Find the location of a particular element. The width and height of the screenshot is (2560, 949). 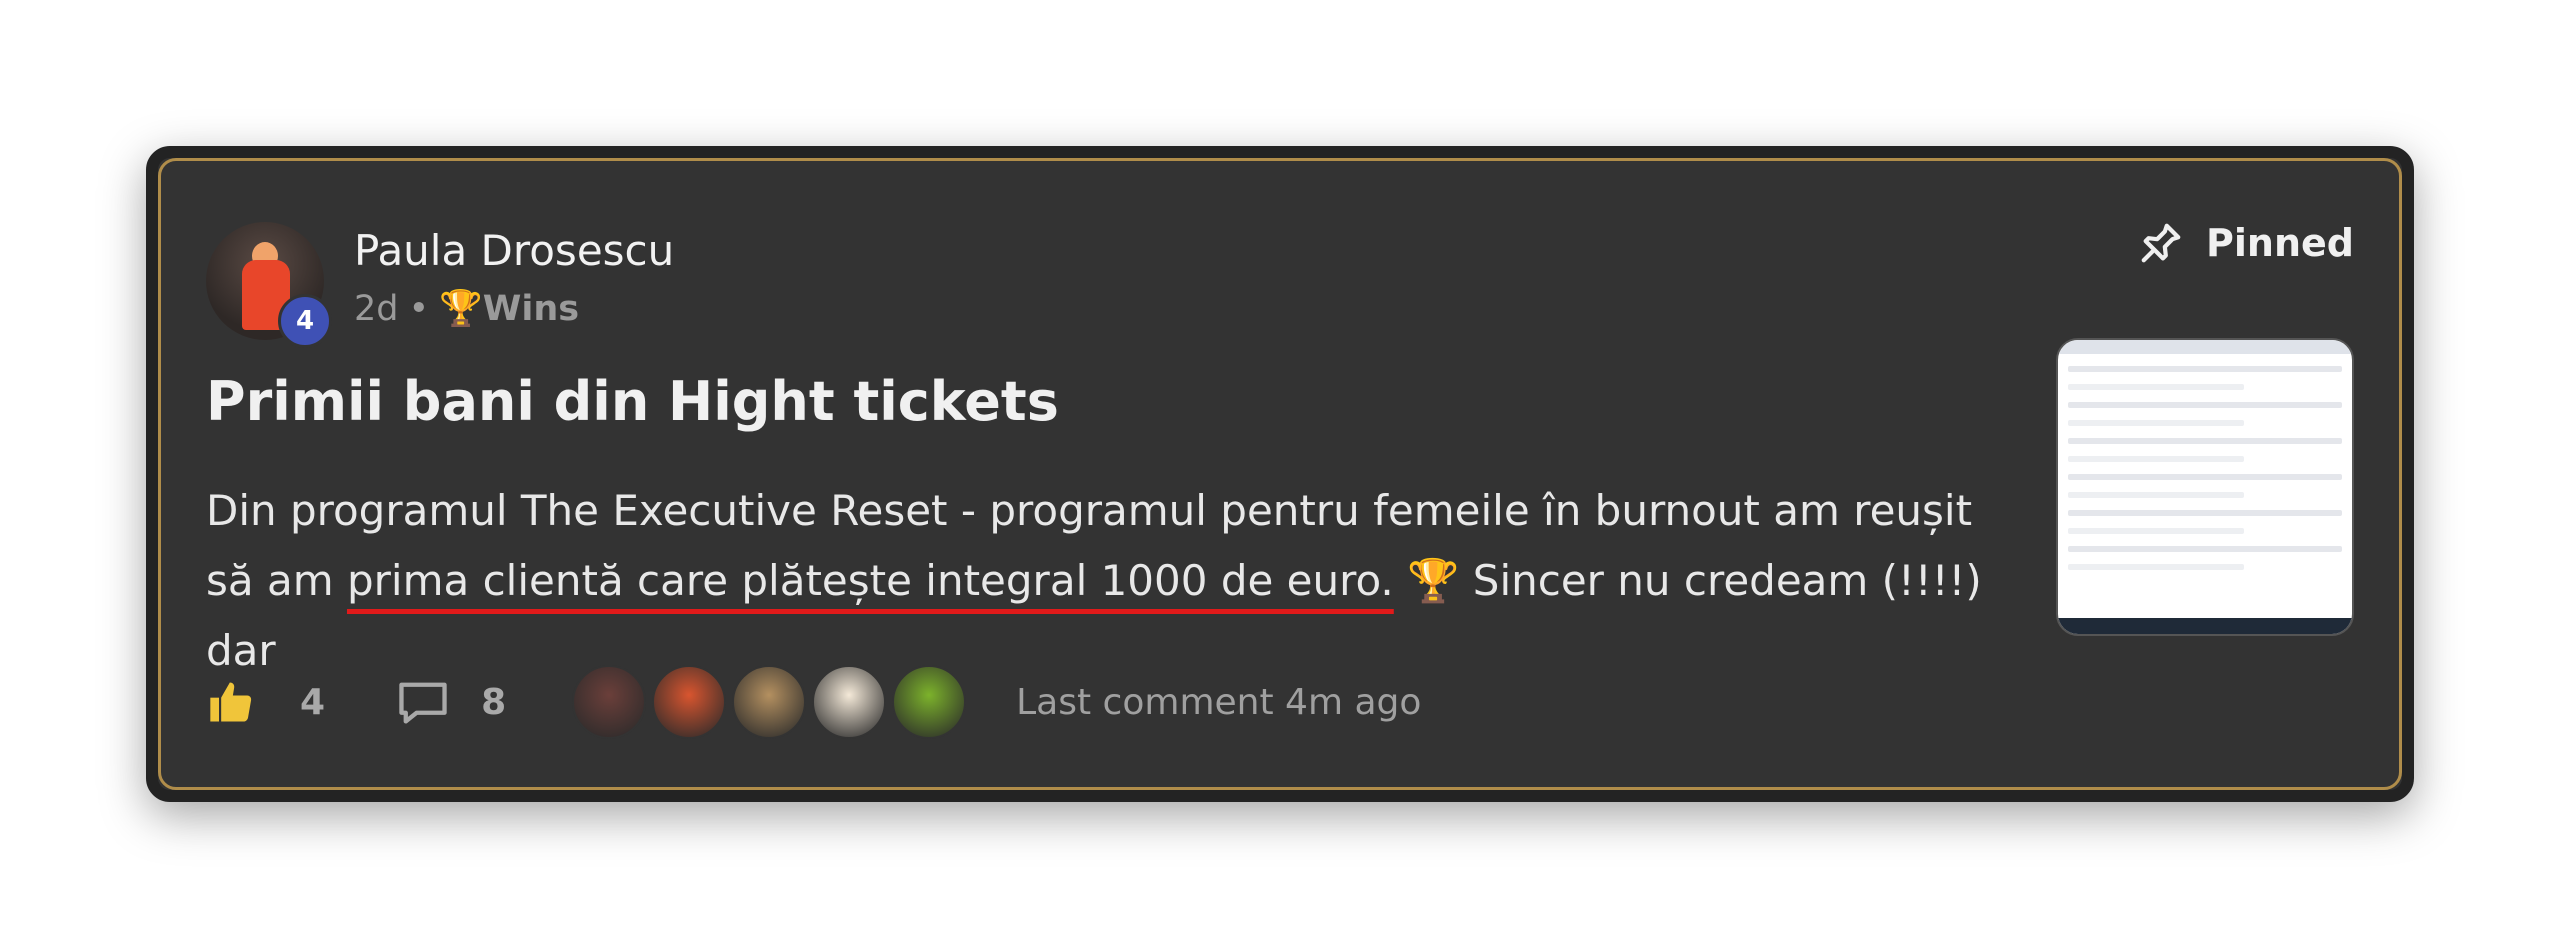

post-time: 2d is located at coordinates (376, 308).